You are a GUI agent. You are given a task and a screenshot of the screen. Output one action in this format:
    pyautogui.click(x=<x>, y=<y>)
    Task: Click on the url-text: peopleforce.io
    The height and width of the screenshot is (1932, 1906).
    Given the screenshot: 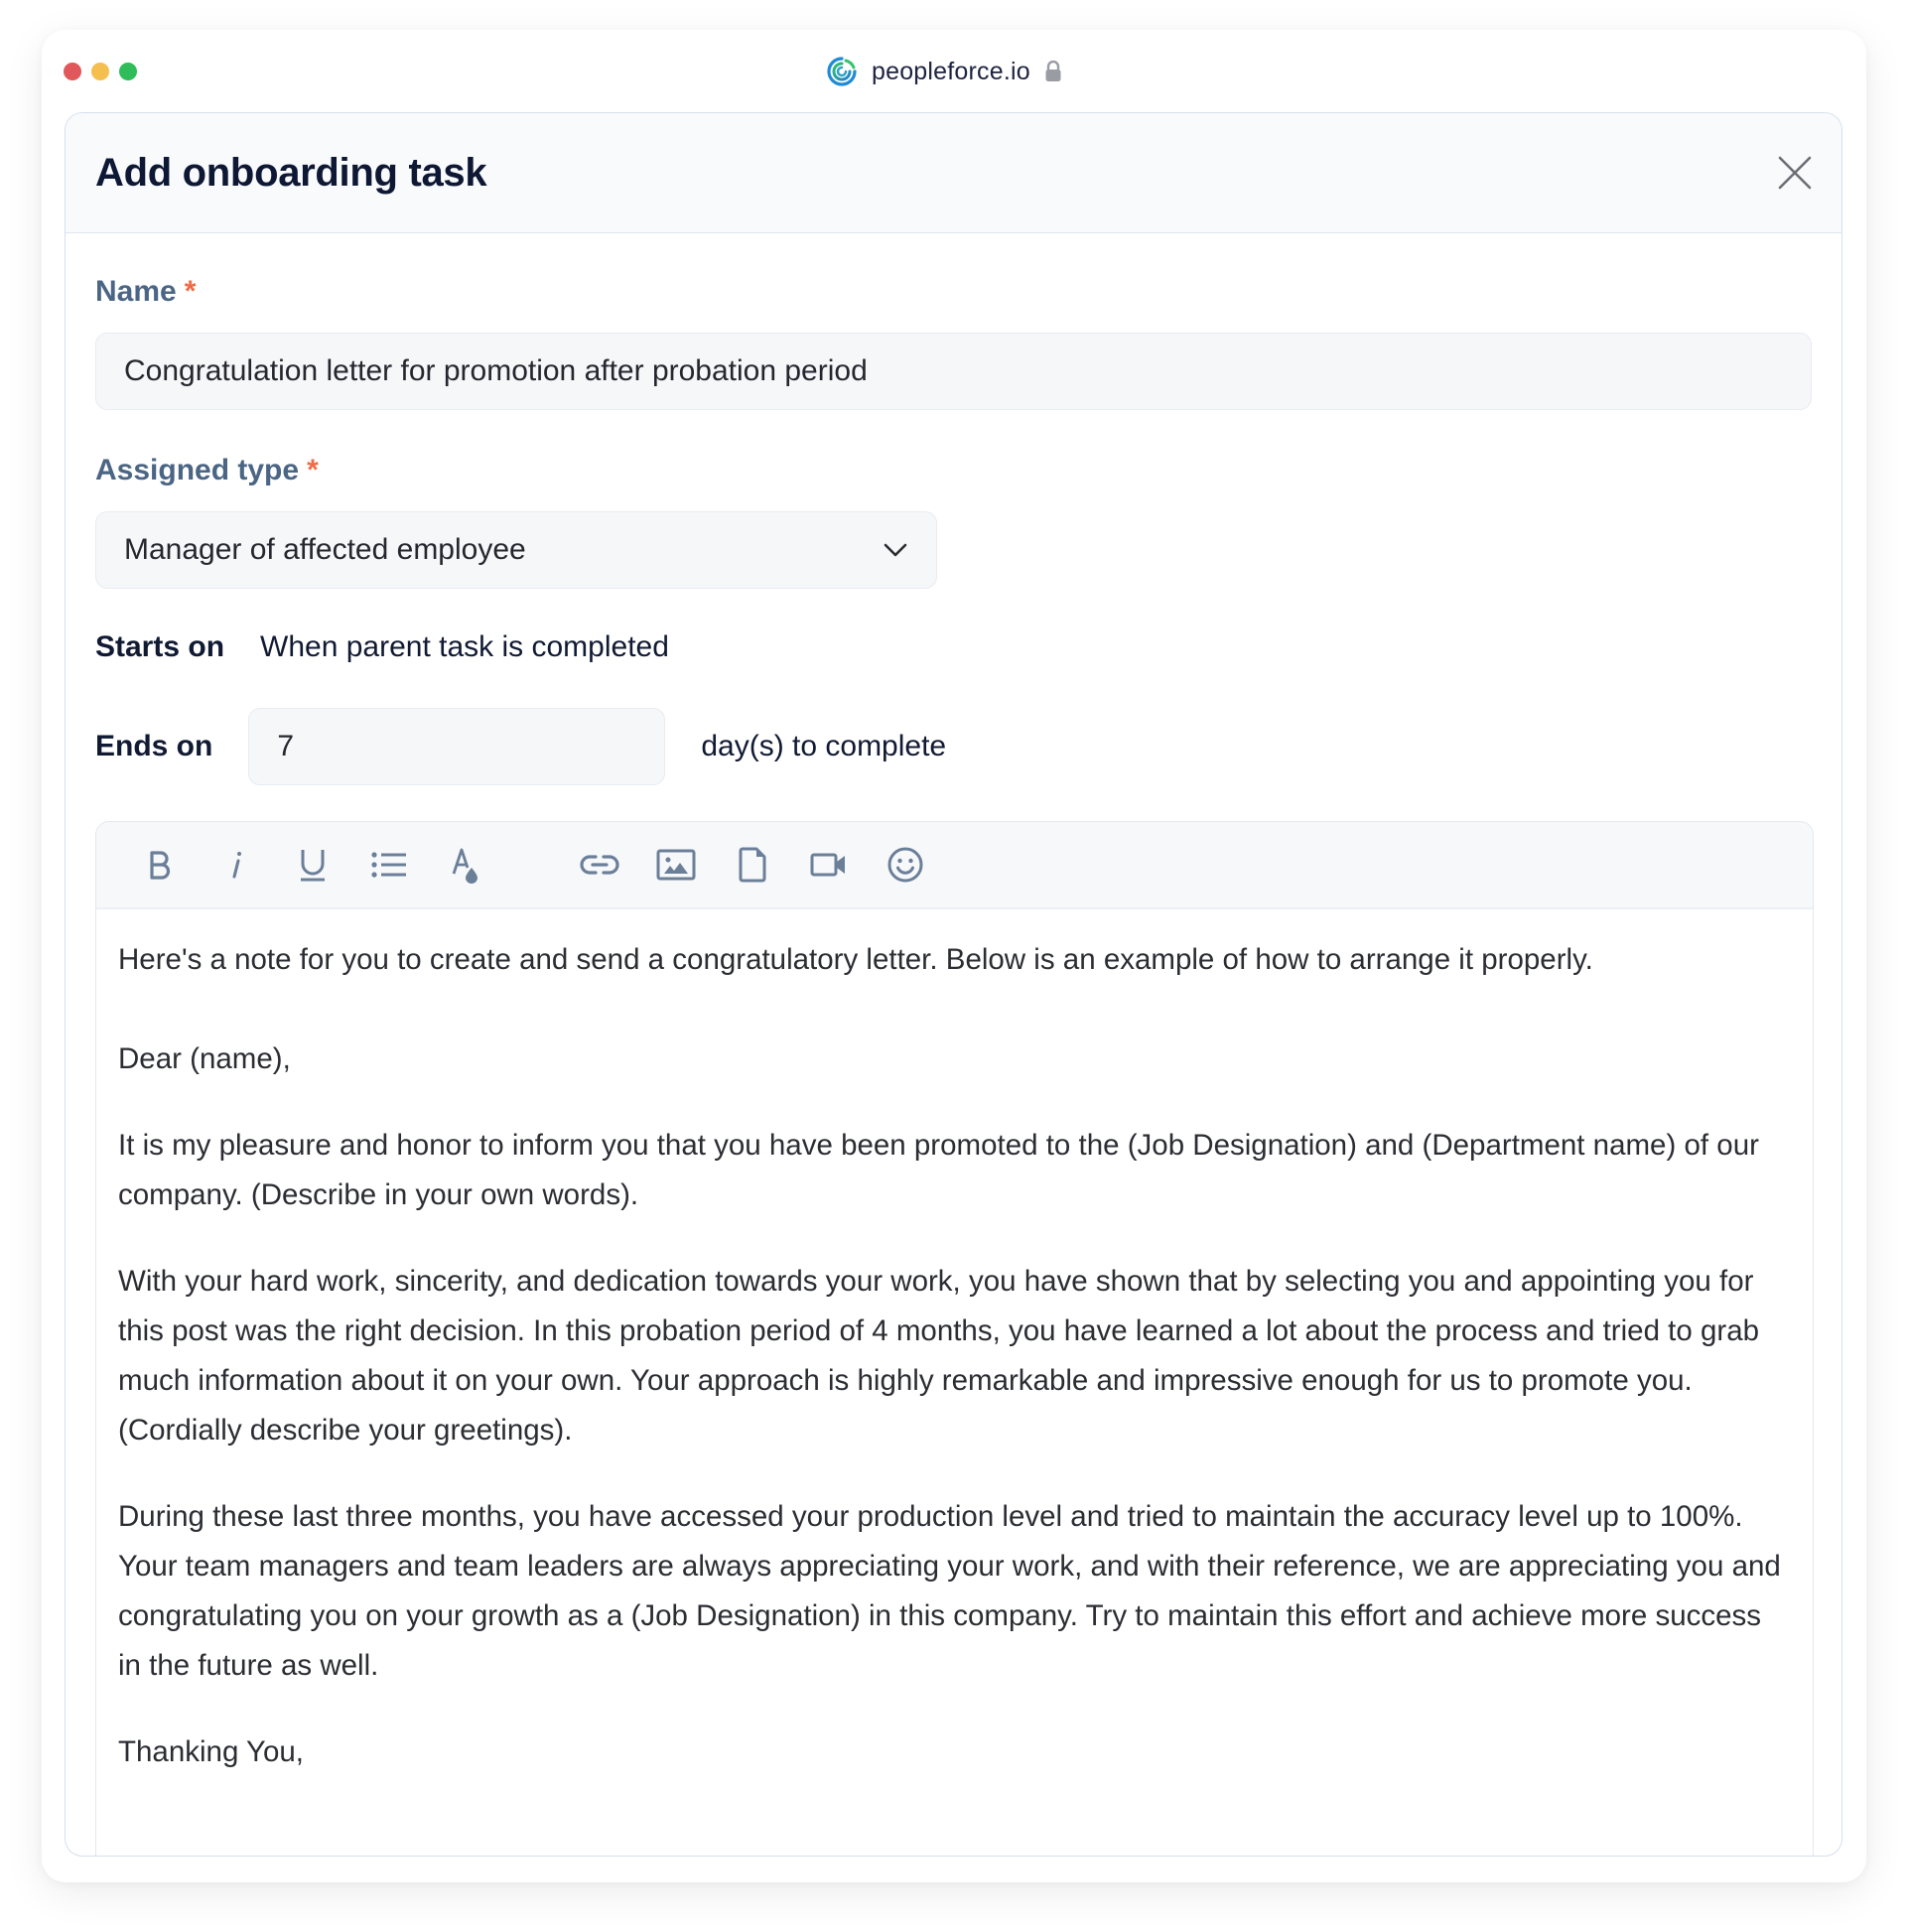 What is the action you would take?
    pyautogui.click(x=951, y=71)
    